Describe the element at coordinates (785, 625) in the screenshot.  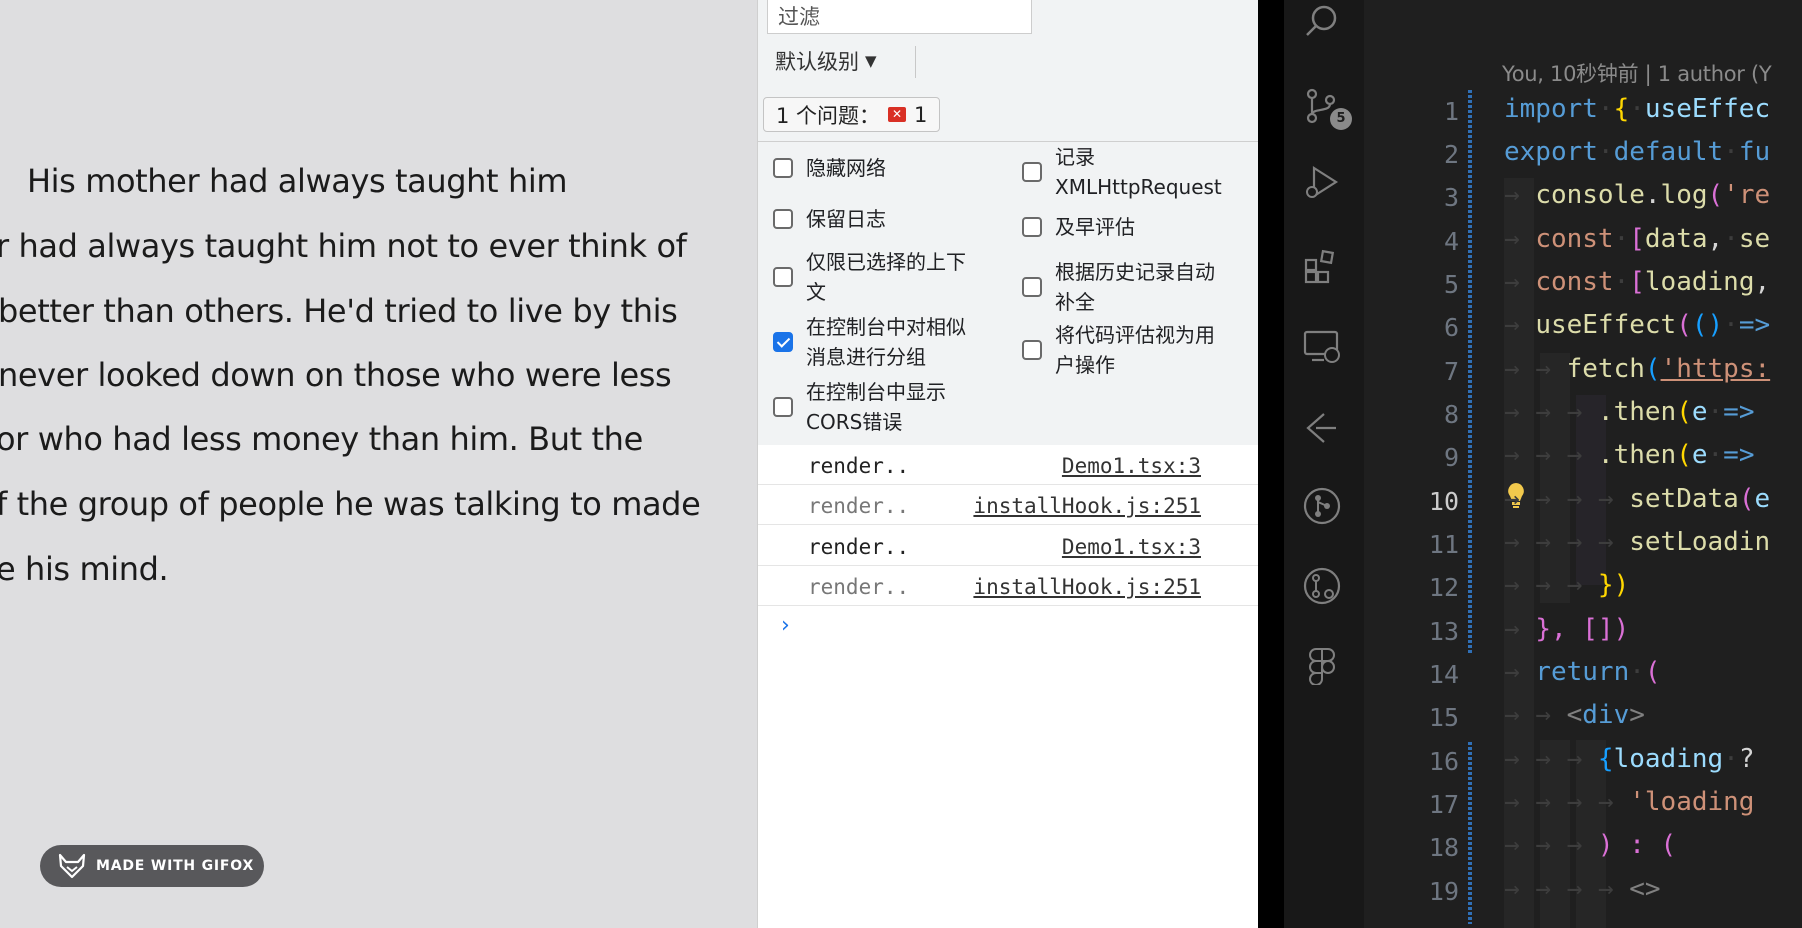
I see `console-prompt-chevron-icon: ›` at that location.